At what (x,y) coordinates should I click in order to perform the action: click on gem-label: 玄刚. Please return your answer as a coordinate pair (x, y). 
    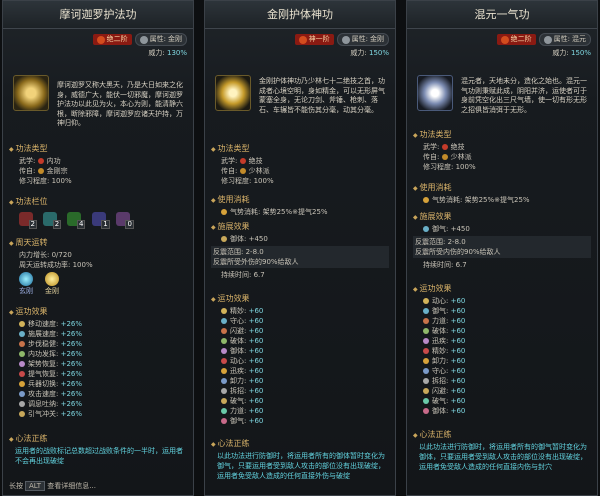
    Looking at the image, I should click on (26, 291).